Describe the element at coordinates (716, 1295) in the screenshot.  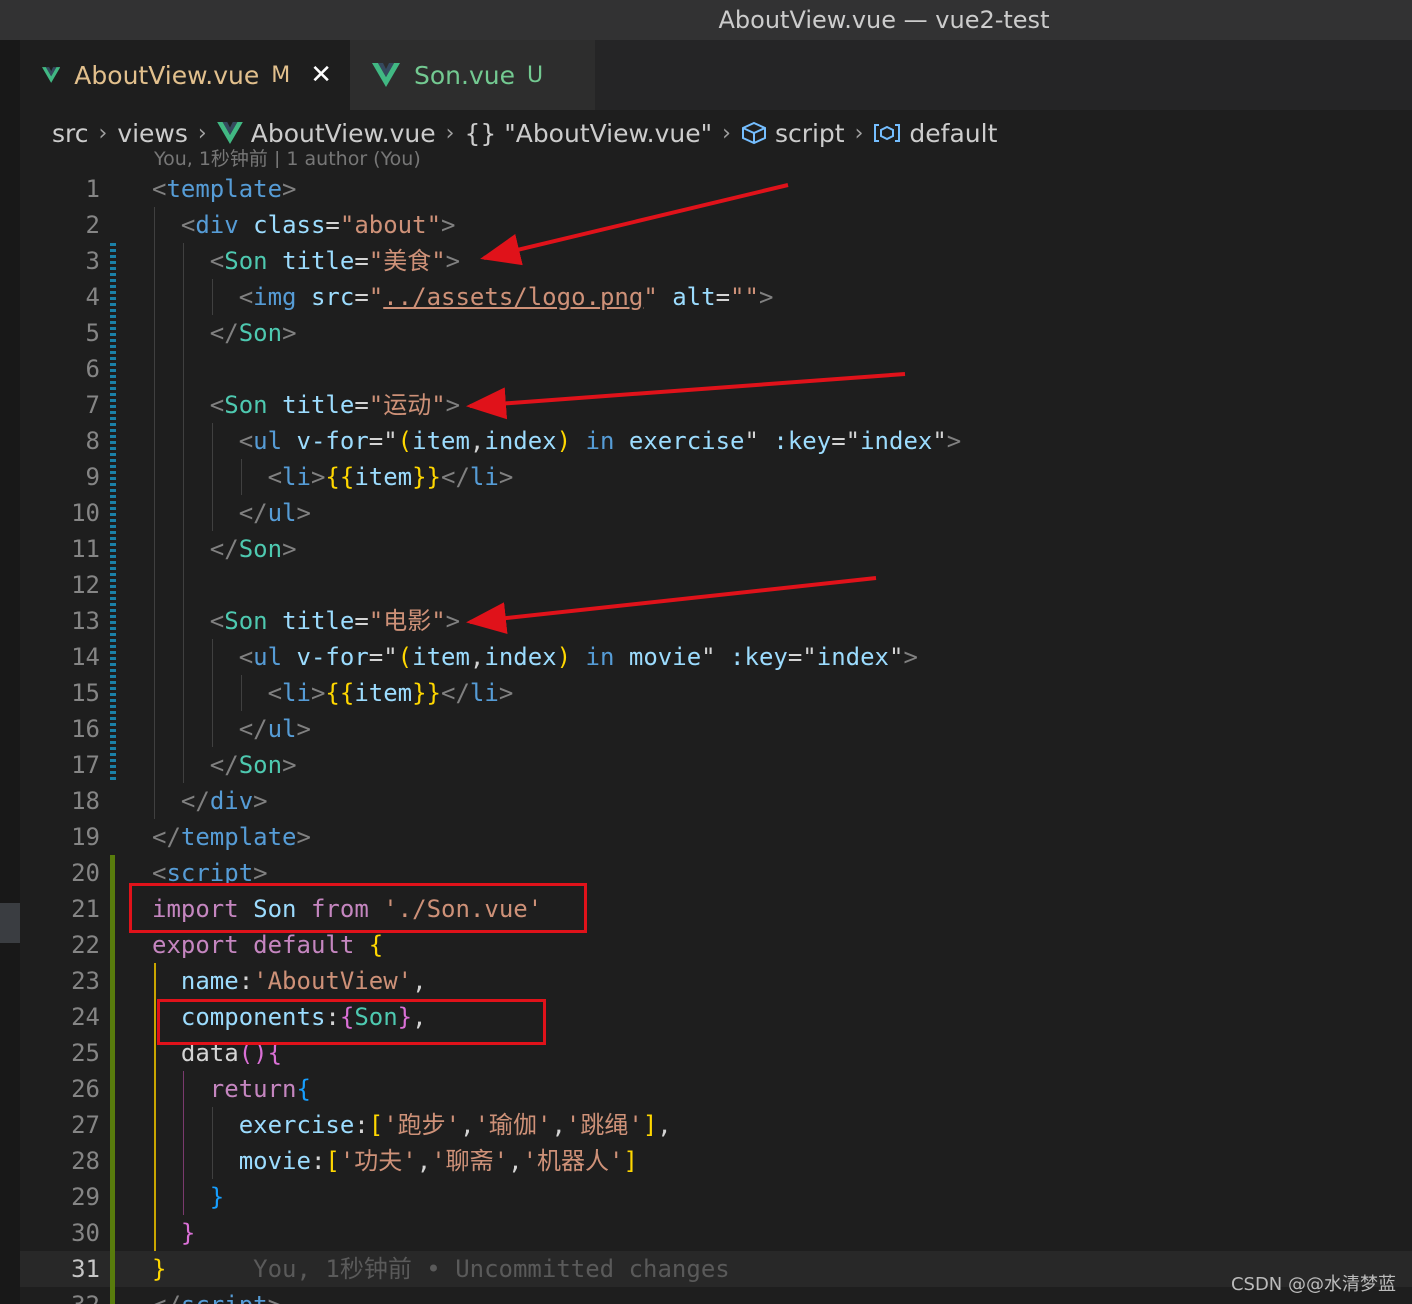
I see `code-line: 32 </script>` at that location.